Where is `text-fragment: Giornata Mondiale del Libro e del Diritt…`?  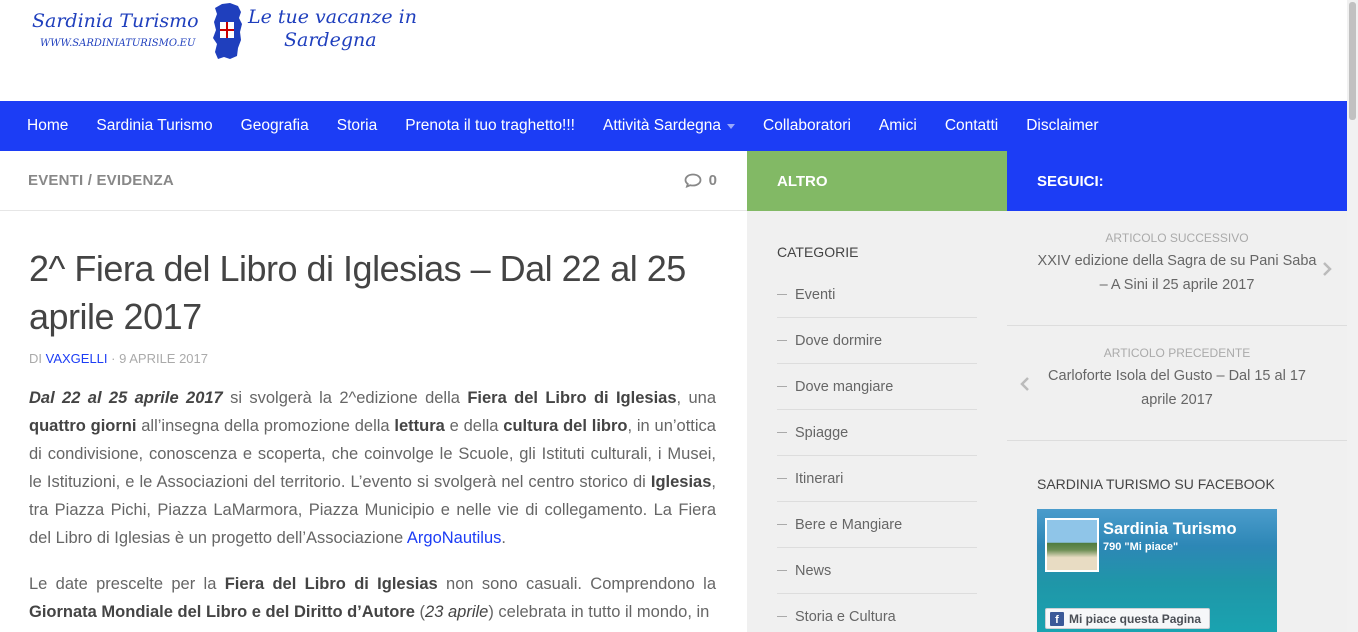 text-fragment: Giornata Mondiale del Libro e del Diritt… is located at coordinates (222, 612).